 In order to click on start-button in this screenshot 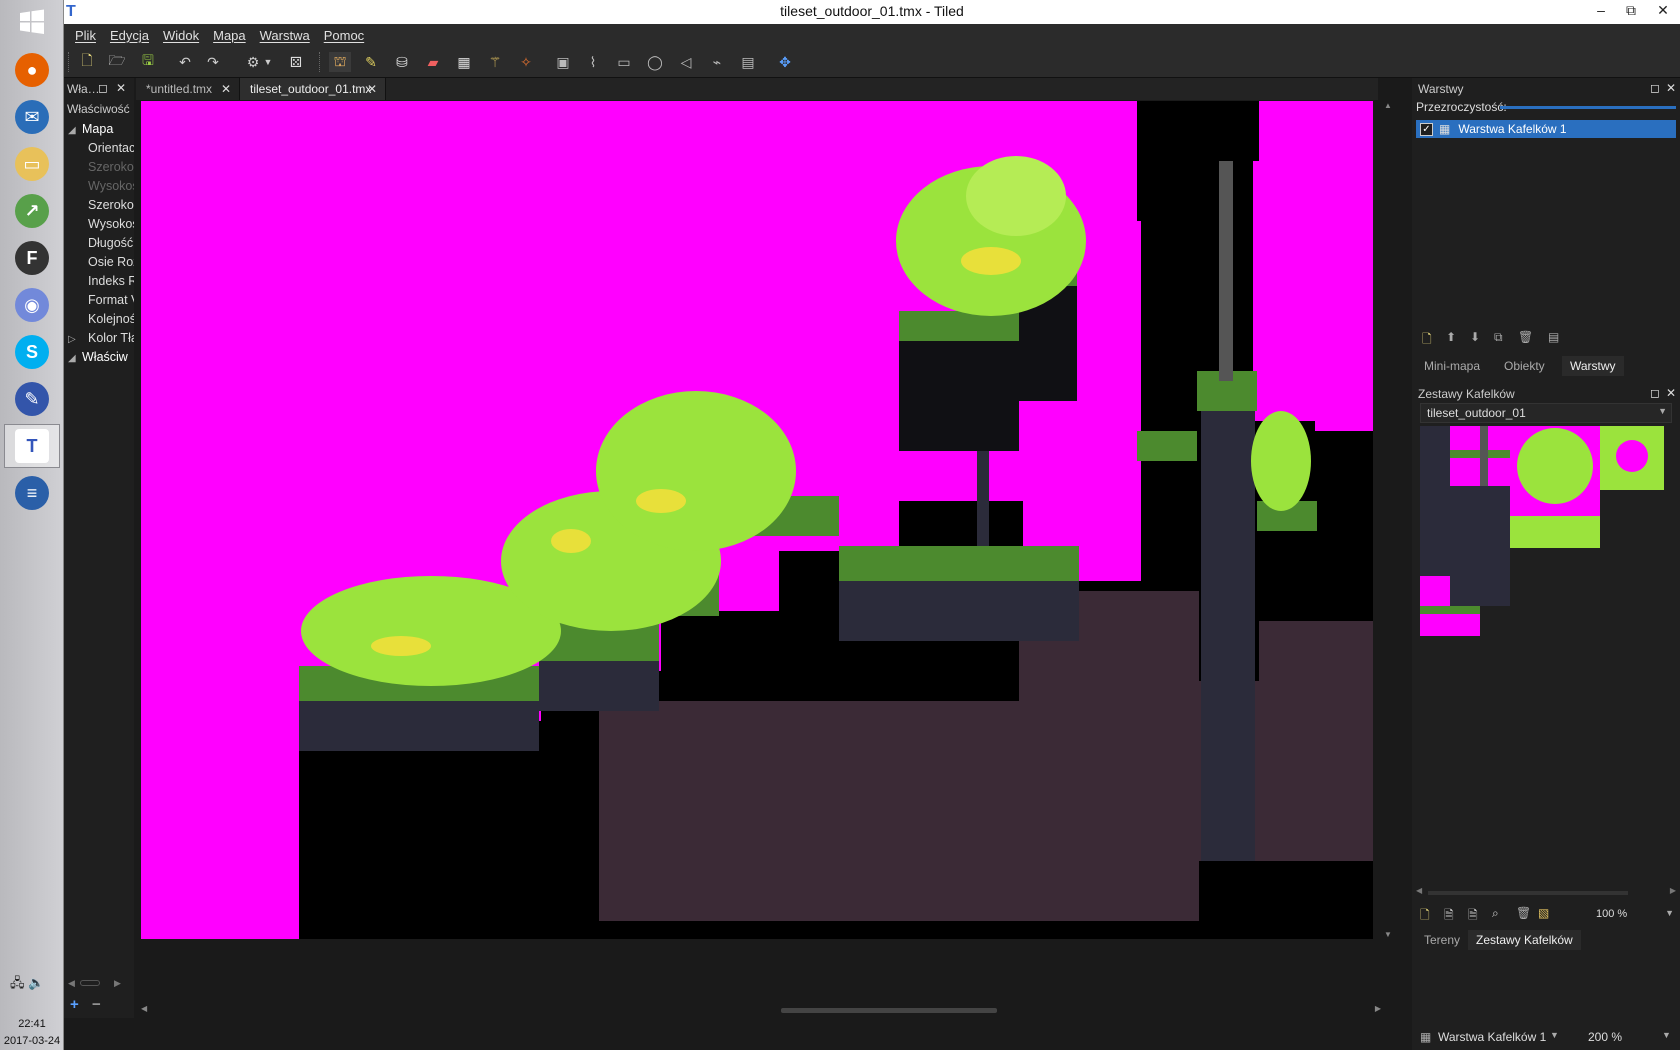, I will do `click(32, 22)`.